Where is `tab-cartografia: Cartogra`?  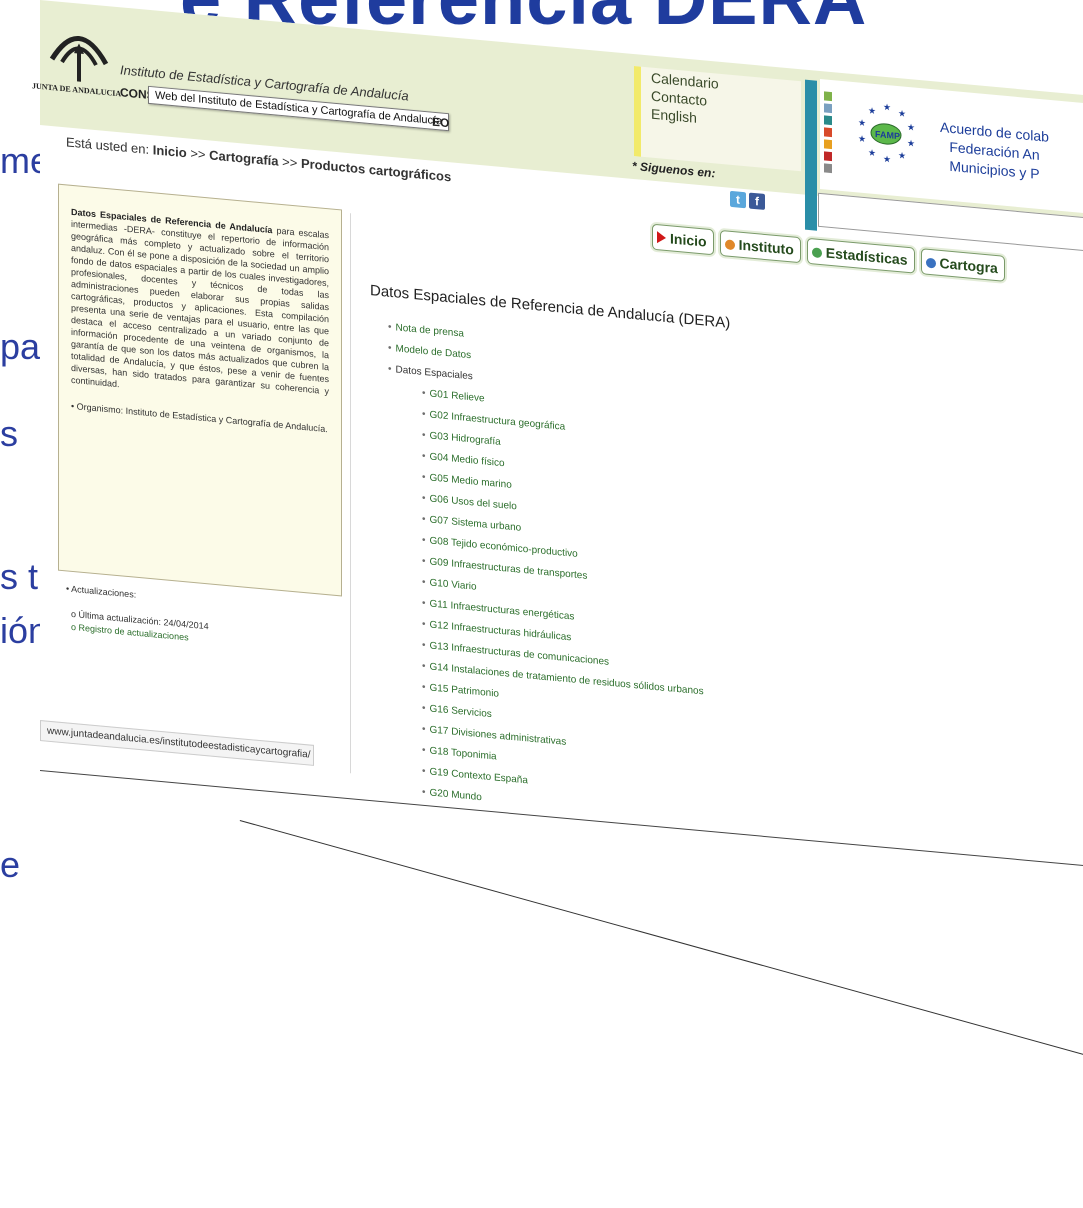 tab-cartografia: Cartogra is located at coordinates (962, 265).